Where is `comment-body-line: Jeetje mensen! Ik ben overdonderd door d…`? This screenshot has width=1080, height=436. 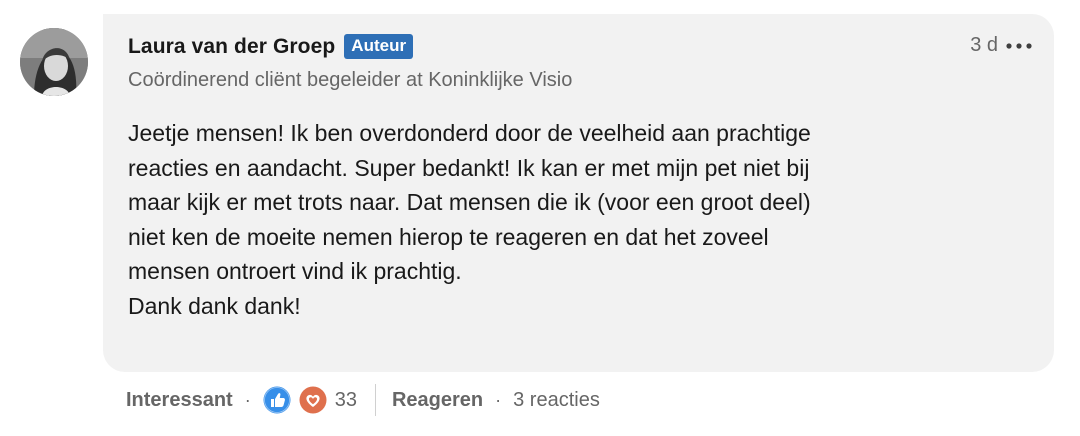 comment-body-line: Jeetje mensen! Ik ben overdonderd door d… is located at coordinates (469, 133).